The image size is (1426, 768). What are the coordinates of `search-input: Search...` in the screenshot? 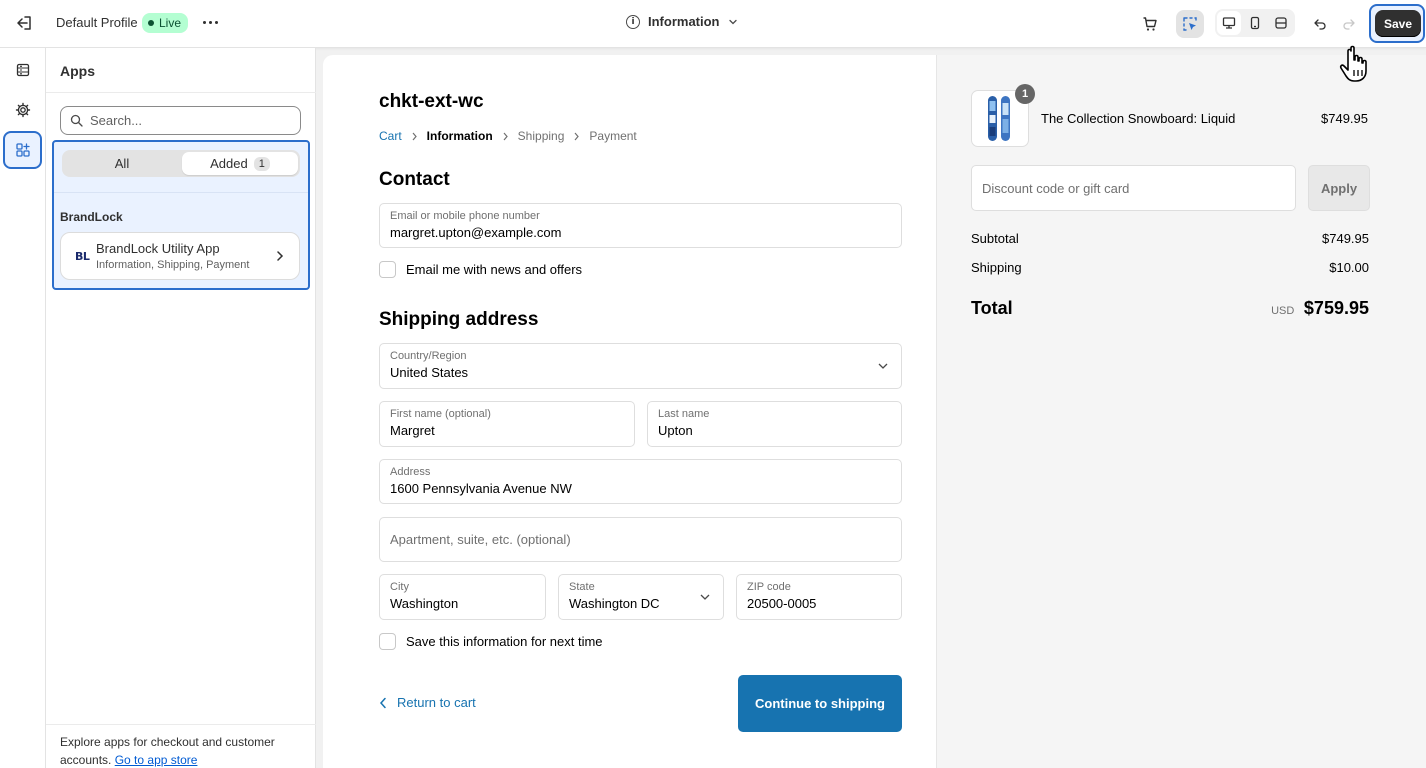 It's located at (180, 120).